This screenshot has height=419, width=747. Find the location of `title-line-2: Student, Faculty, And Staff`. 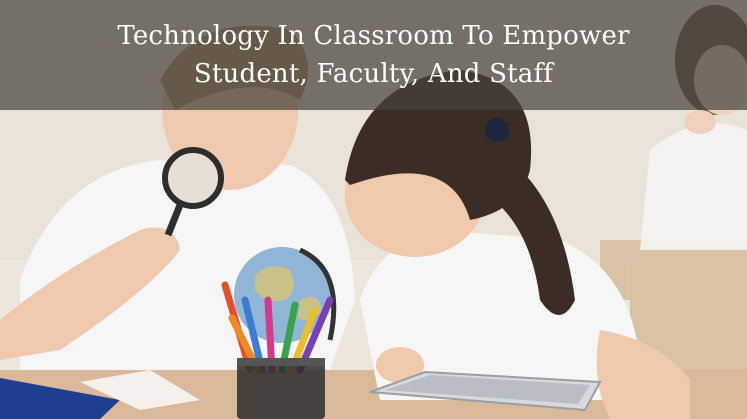

title-line-2: Student, Faculty, And Staff is located at coordinates (373, 74).